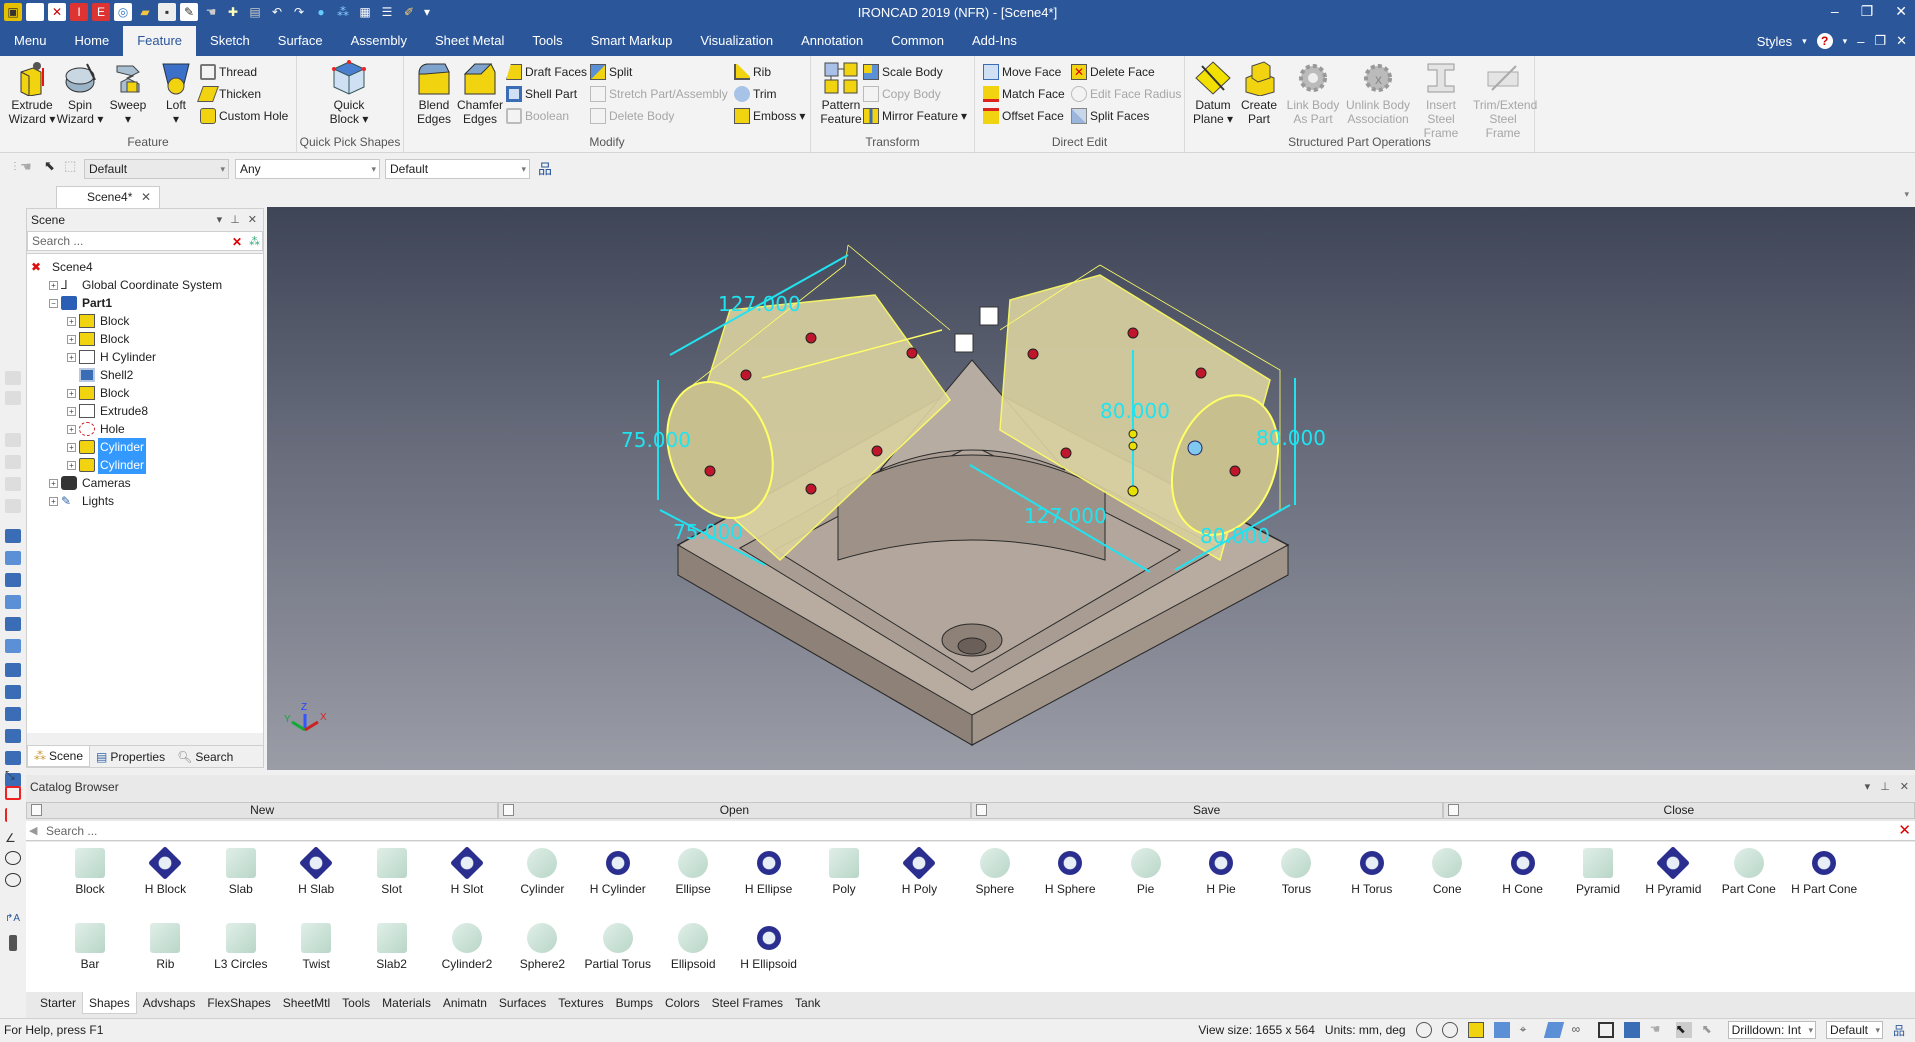 The image size is (1915, 1042). I want to click on catalog-item: H Pie, so click(1221, 871).